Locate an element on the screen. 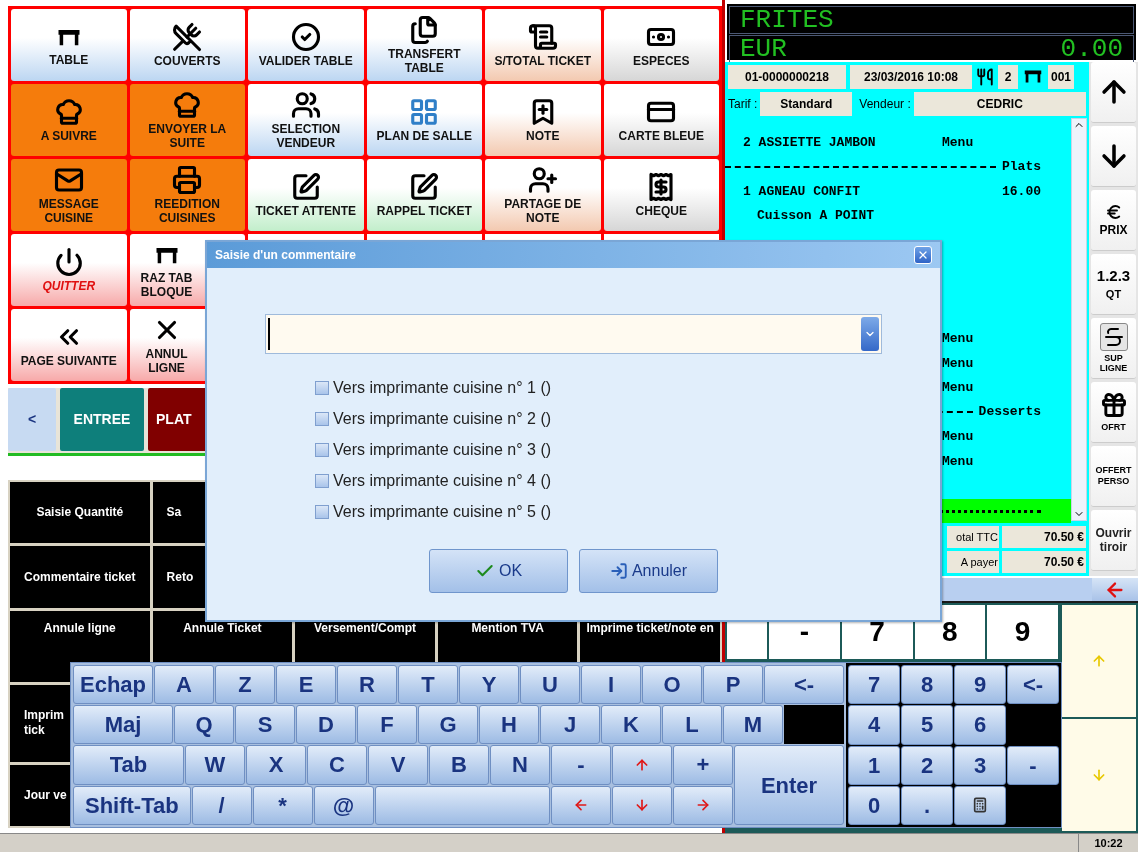 This screenshot has width=1138, height=852. display-product: FRITES is located at coordinates (787, 20).